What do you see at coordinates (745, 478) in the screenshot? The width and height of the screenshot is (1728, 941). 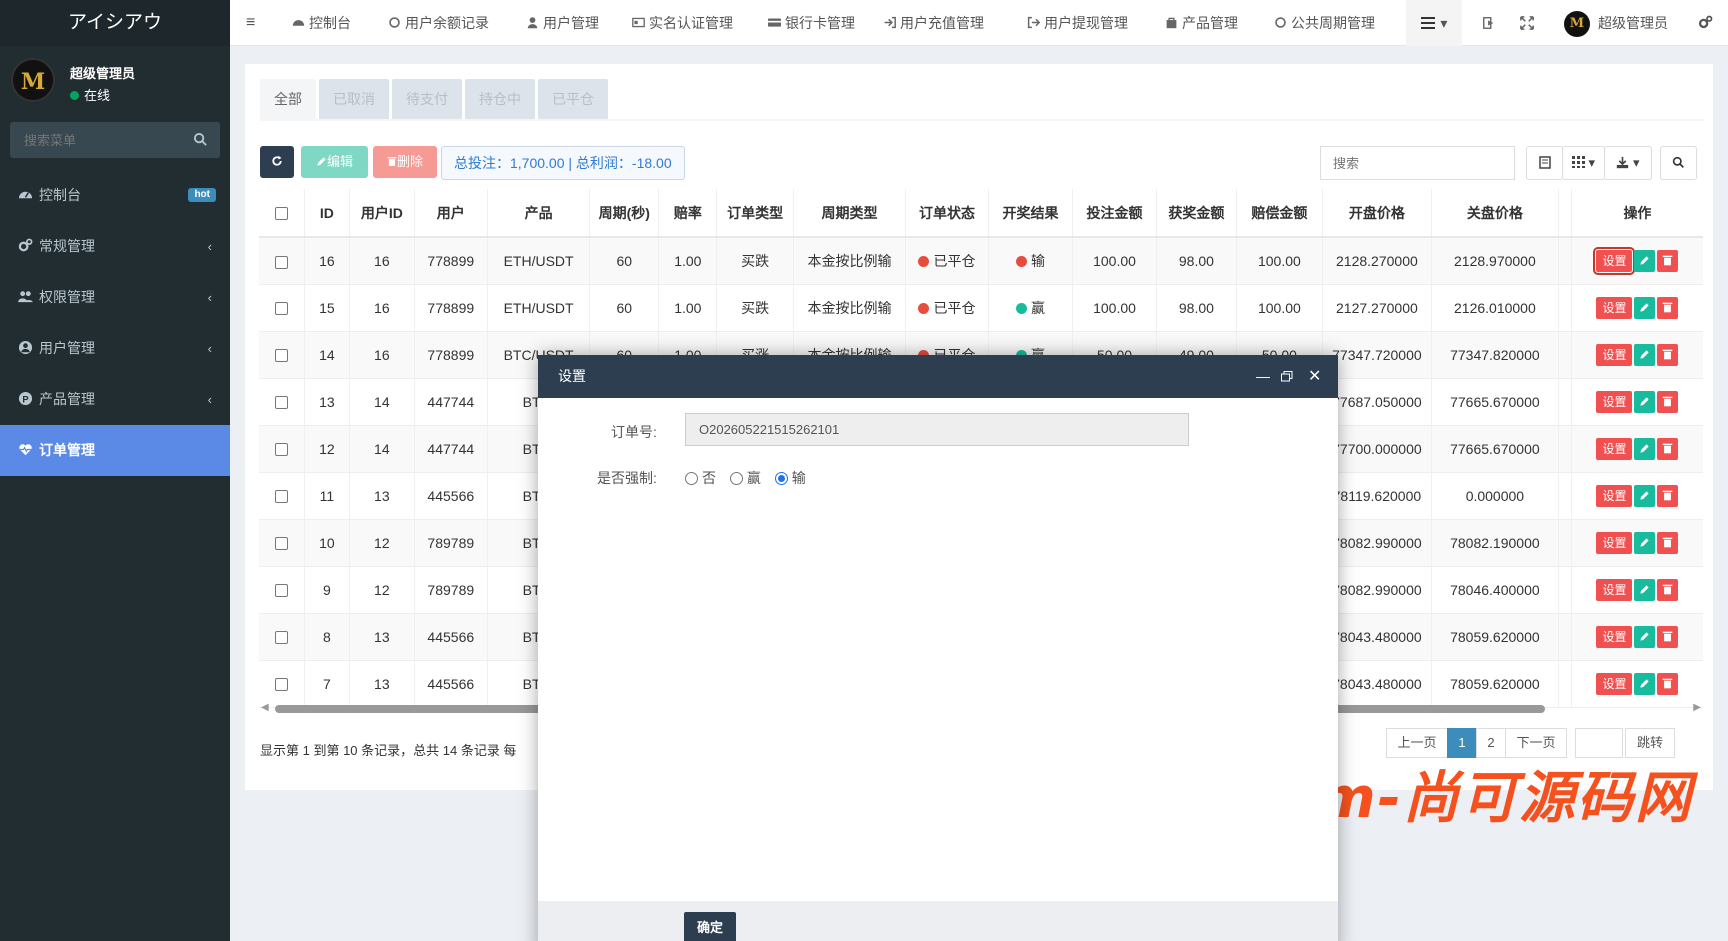 I see `radio-option-win: 赢` at bounding box center [745, 478].